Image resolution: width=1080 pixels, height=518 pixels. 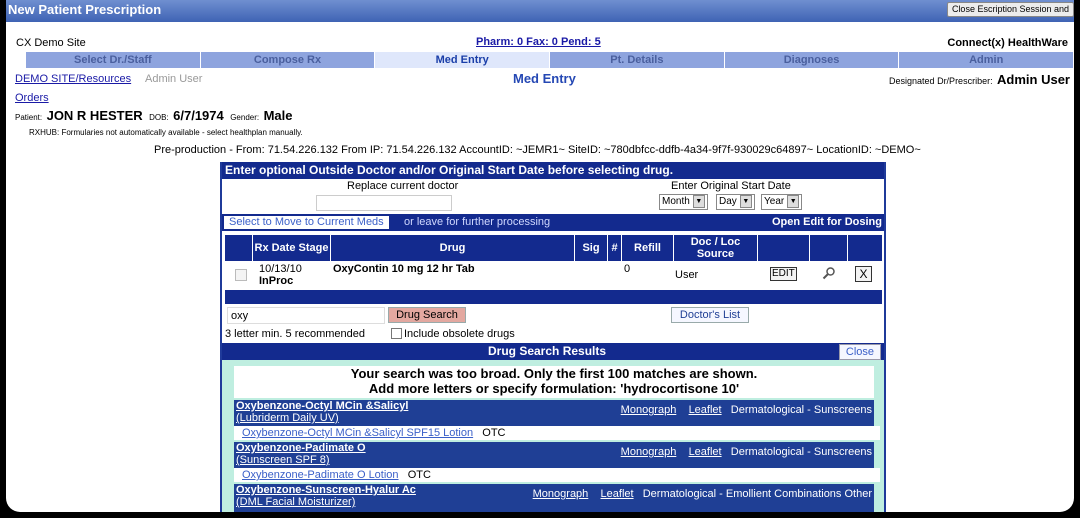 I want to click on row-checkbox, so click(x=241, y=275).